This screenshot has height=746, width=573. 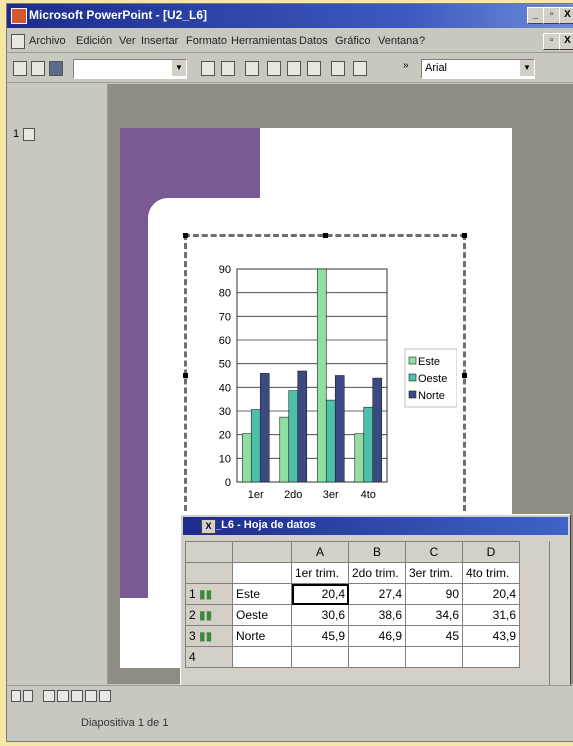 What do you see at coordinates (377, 615) in the screenshot?
I see `cell: 38,6` at bounding box center [377, 615].